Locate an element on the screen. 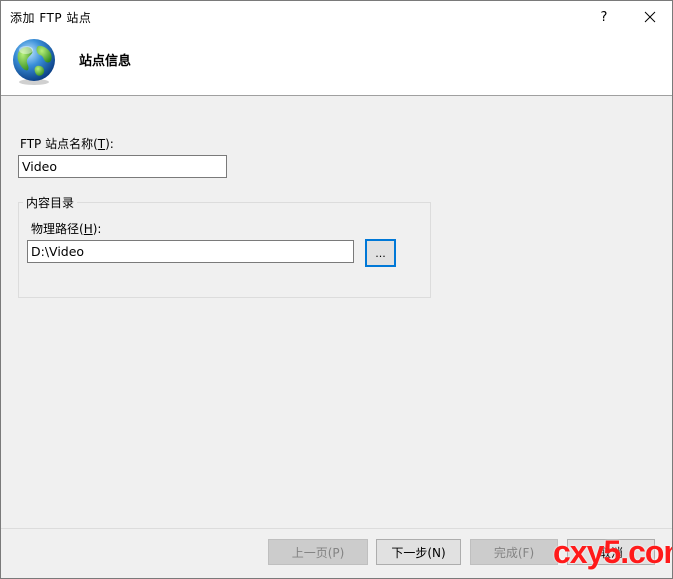  content-directory-title: 内容目录 is located at coordinates (50, 202).